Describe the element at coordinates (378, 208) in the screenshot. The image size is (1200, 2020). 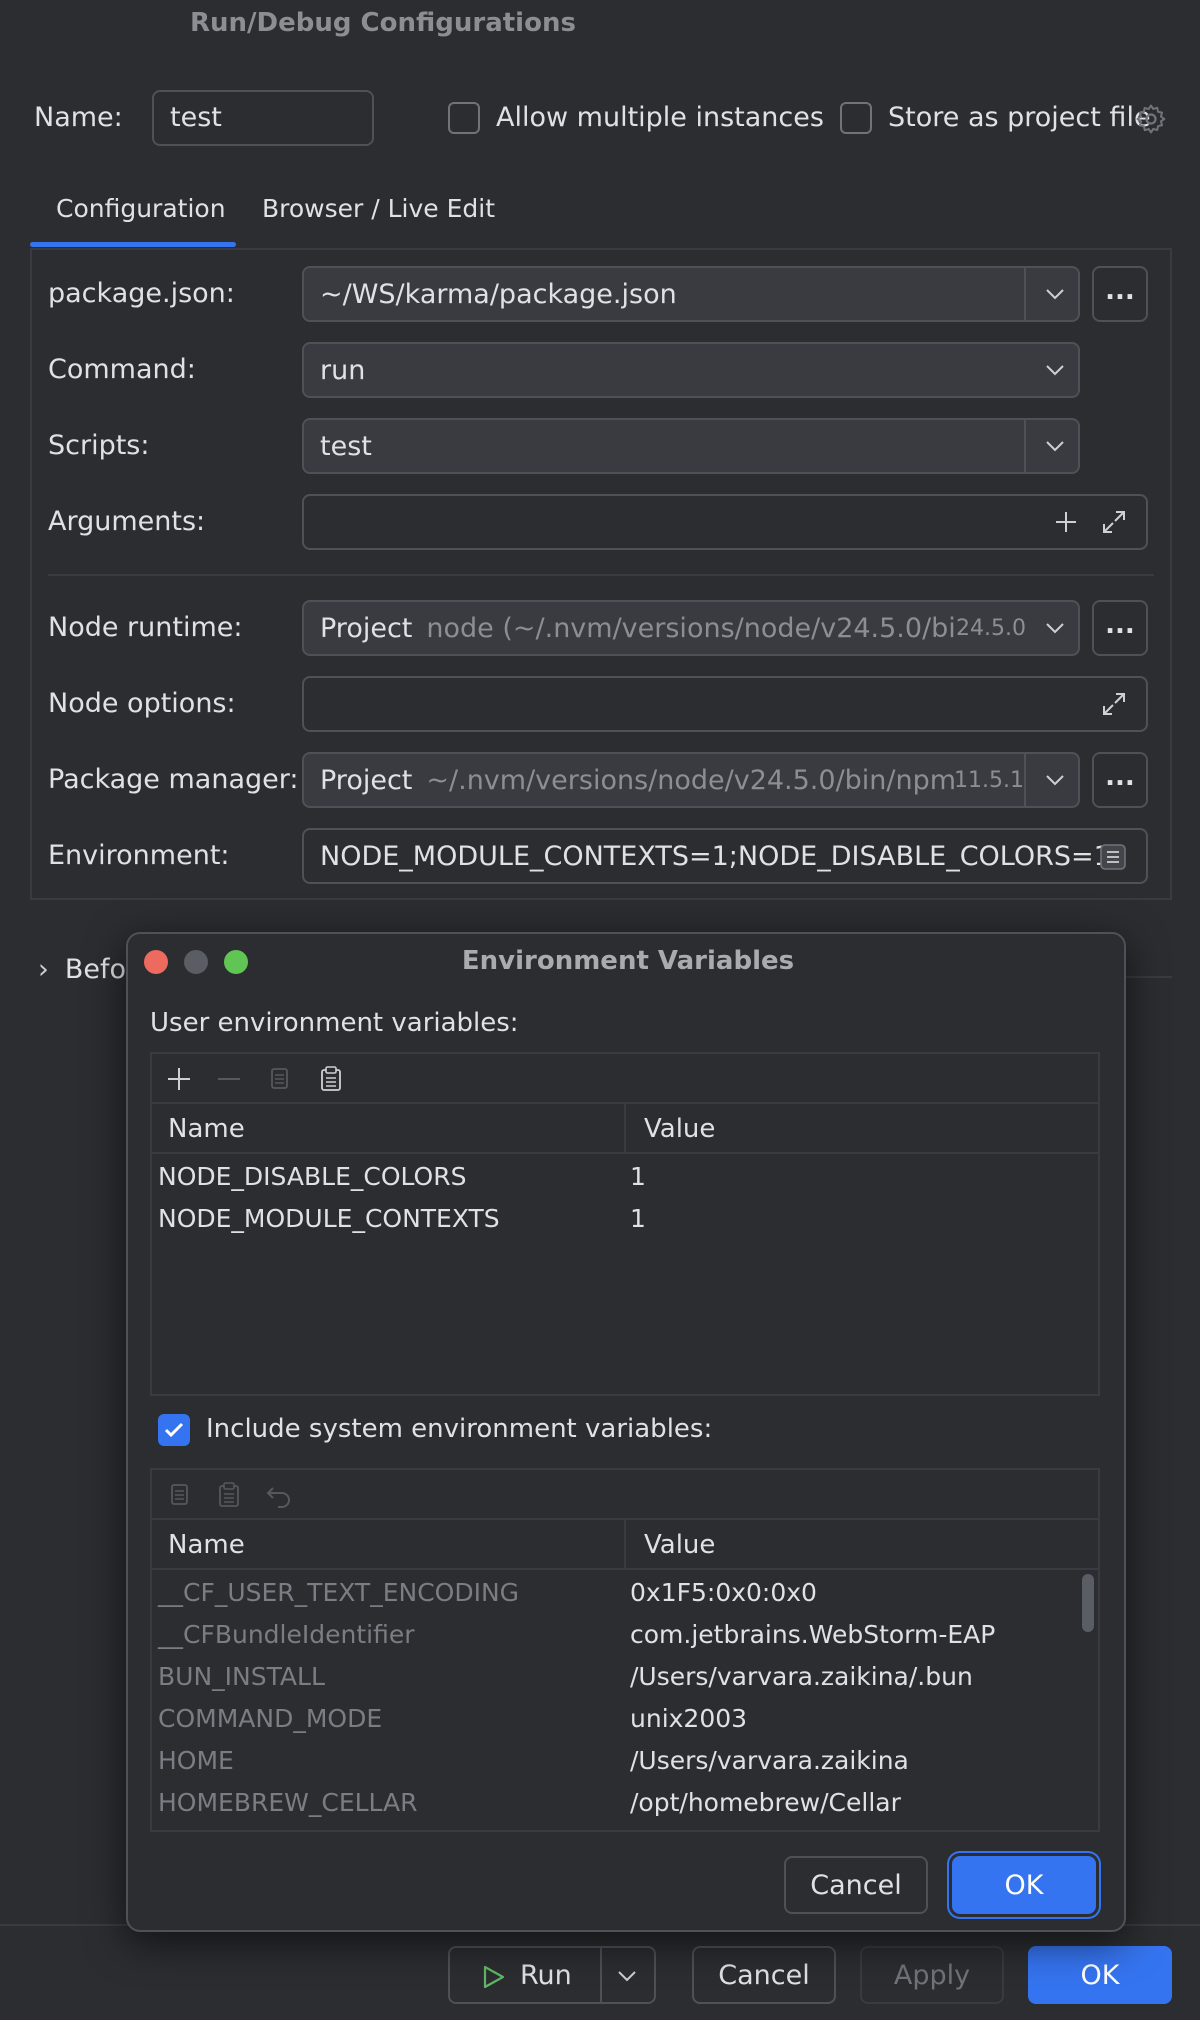
I see `tab-browser-live-edit: Browser / Live Edit` at that location.